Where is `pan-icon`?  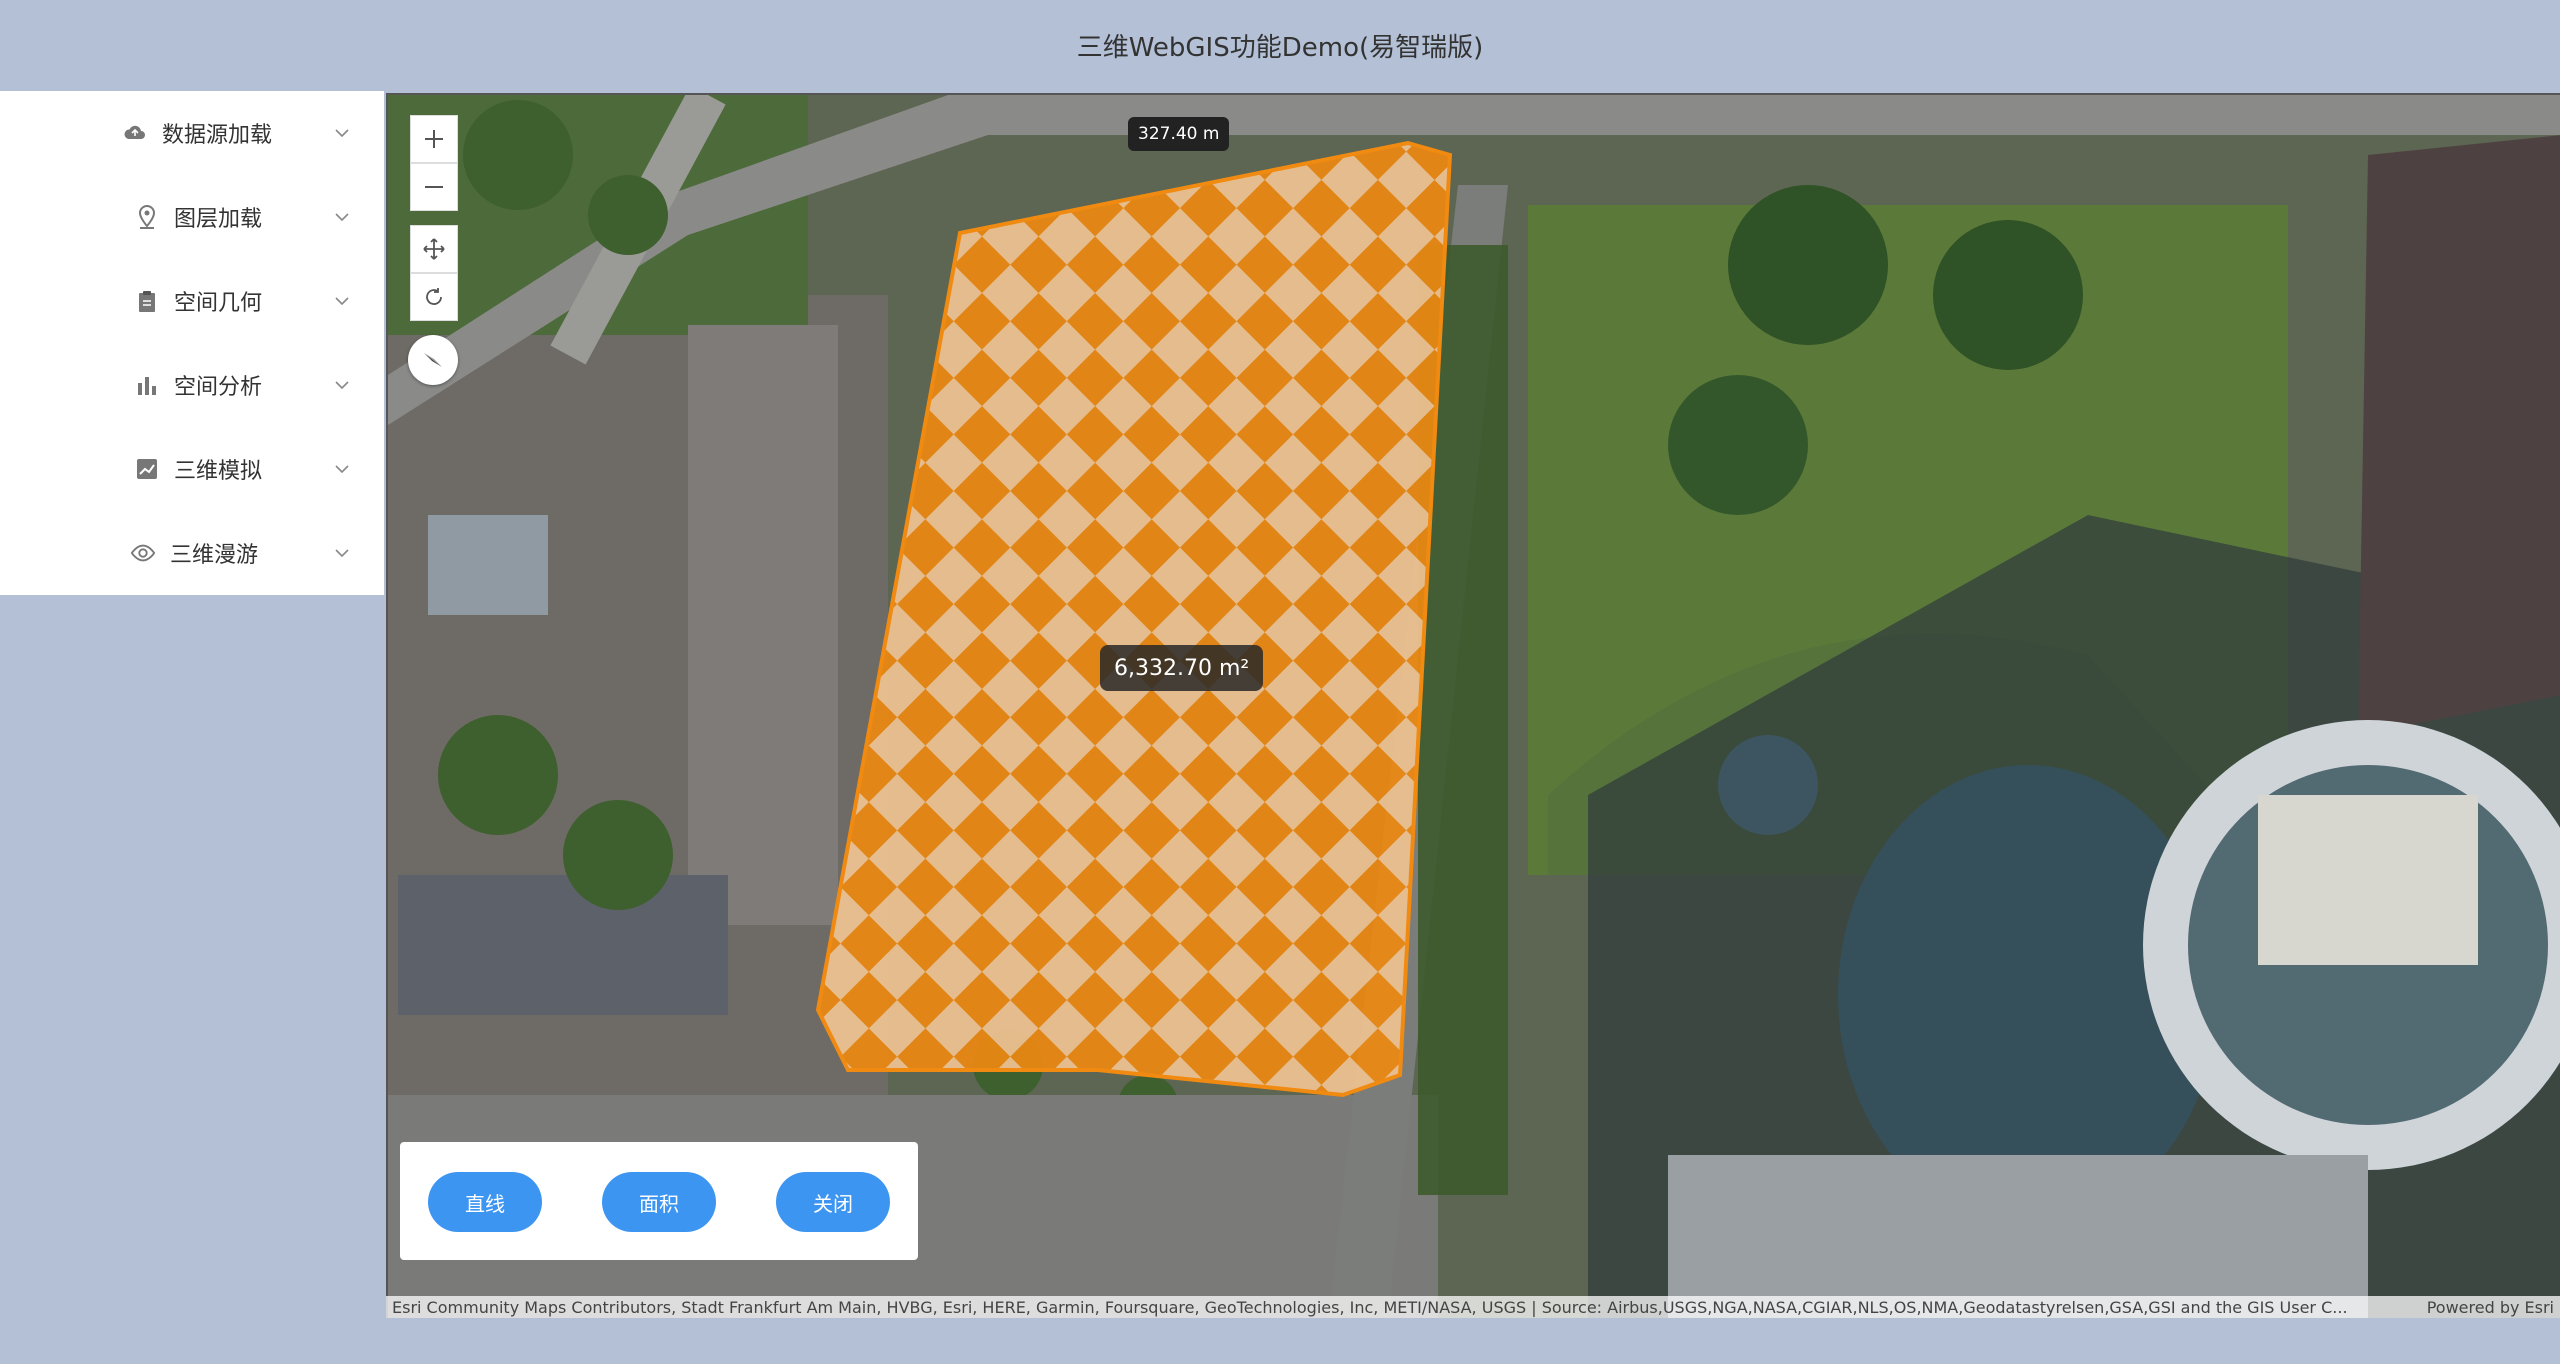
pan-icon is located at coordinates (434, 249).